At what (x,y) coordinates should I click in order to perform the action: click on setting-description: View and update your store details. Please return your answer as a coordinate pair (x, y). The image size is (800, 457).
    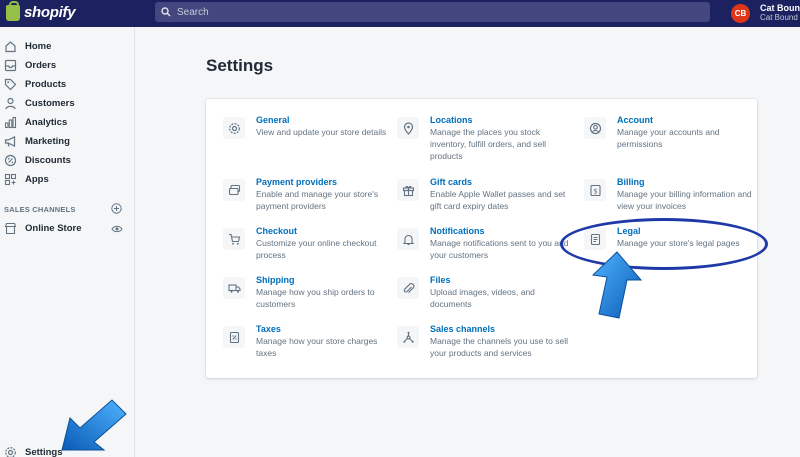
    Looking at the image, I should click on (321, 132).